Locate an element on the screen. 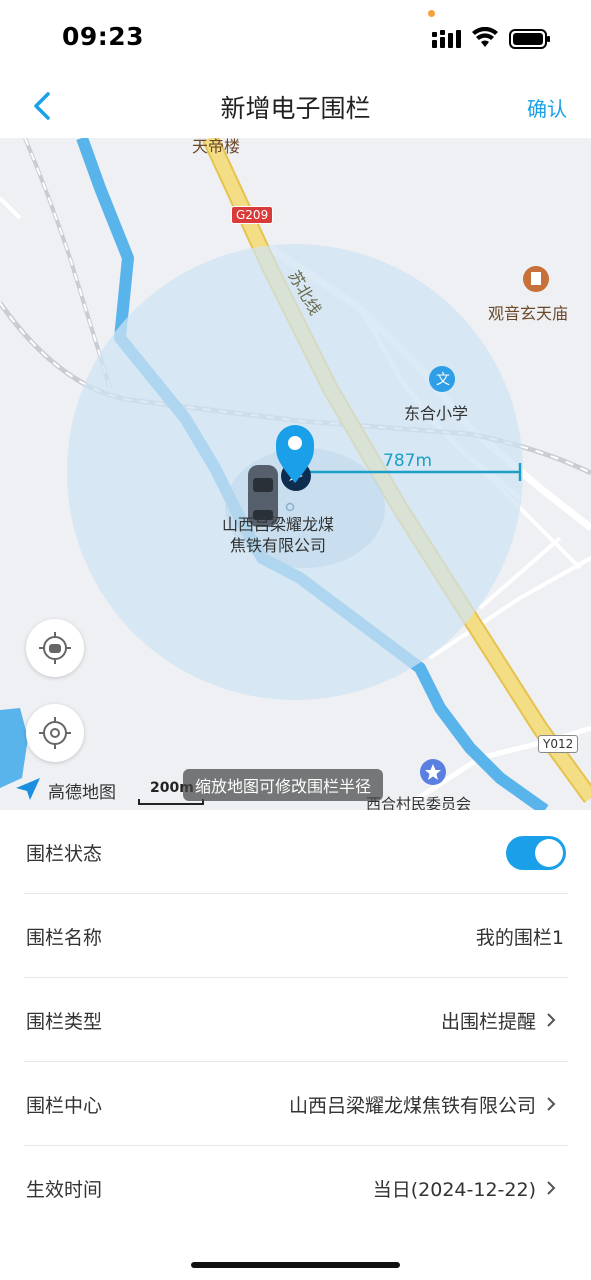  row-effective-time: 生效时间 当日(2024-12-22) is located at coordinates (296, 1187).